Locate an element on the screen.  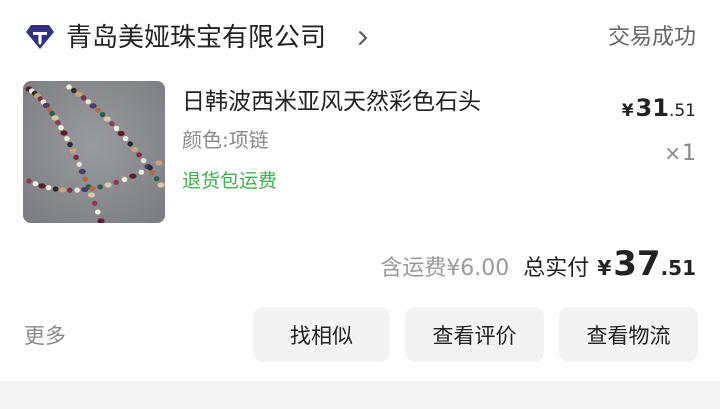
total-currency: ¥ is located at coordinates (604, 268).